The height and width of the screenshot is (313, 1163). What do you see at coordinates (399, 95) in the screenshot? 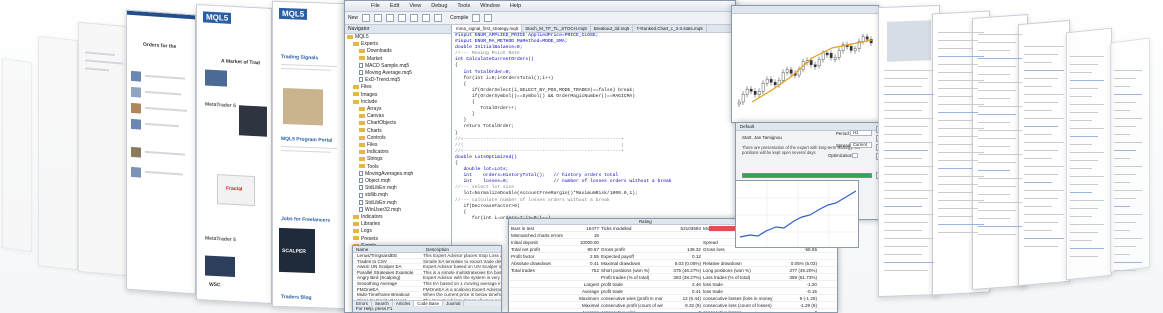
I see `nav-folder: Images` at bounding box center [399, 95].